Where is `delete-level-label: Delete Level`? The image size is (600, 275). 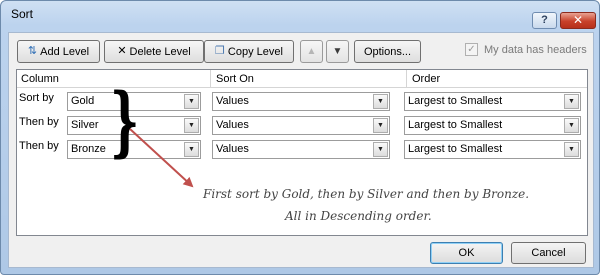
delete-level-label: Delete Level is located at coordinates (160, 51).